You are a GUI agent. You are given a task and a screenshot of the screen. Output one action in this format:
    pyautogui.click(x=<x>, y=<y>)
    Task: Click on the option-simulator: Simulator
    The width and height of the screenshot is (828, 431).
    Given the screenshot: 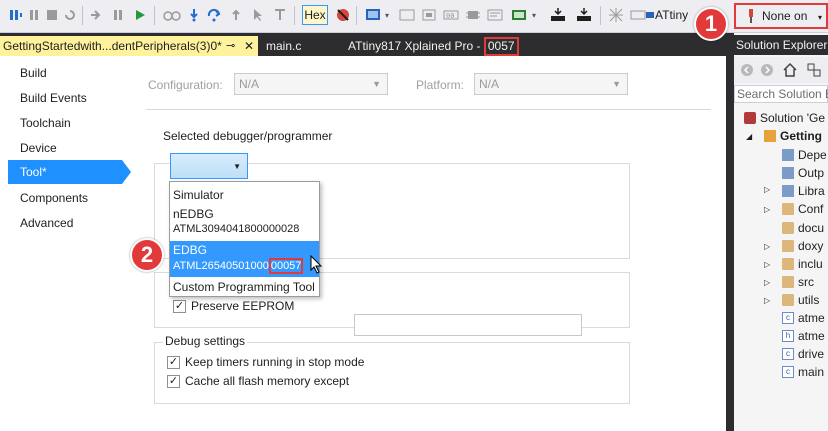 What is the action you would take?
    pyautogui.click(x=244, y=195)
    